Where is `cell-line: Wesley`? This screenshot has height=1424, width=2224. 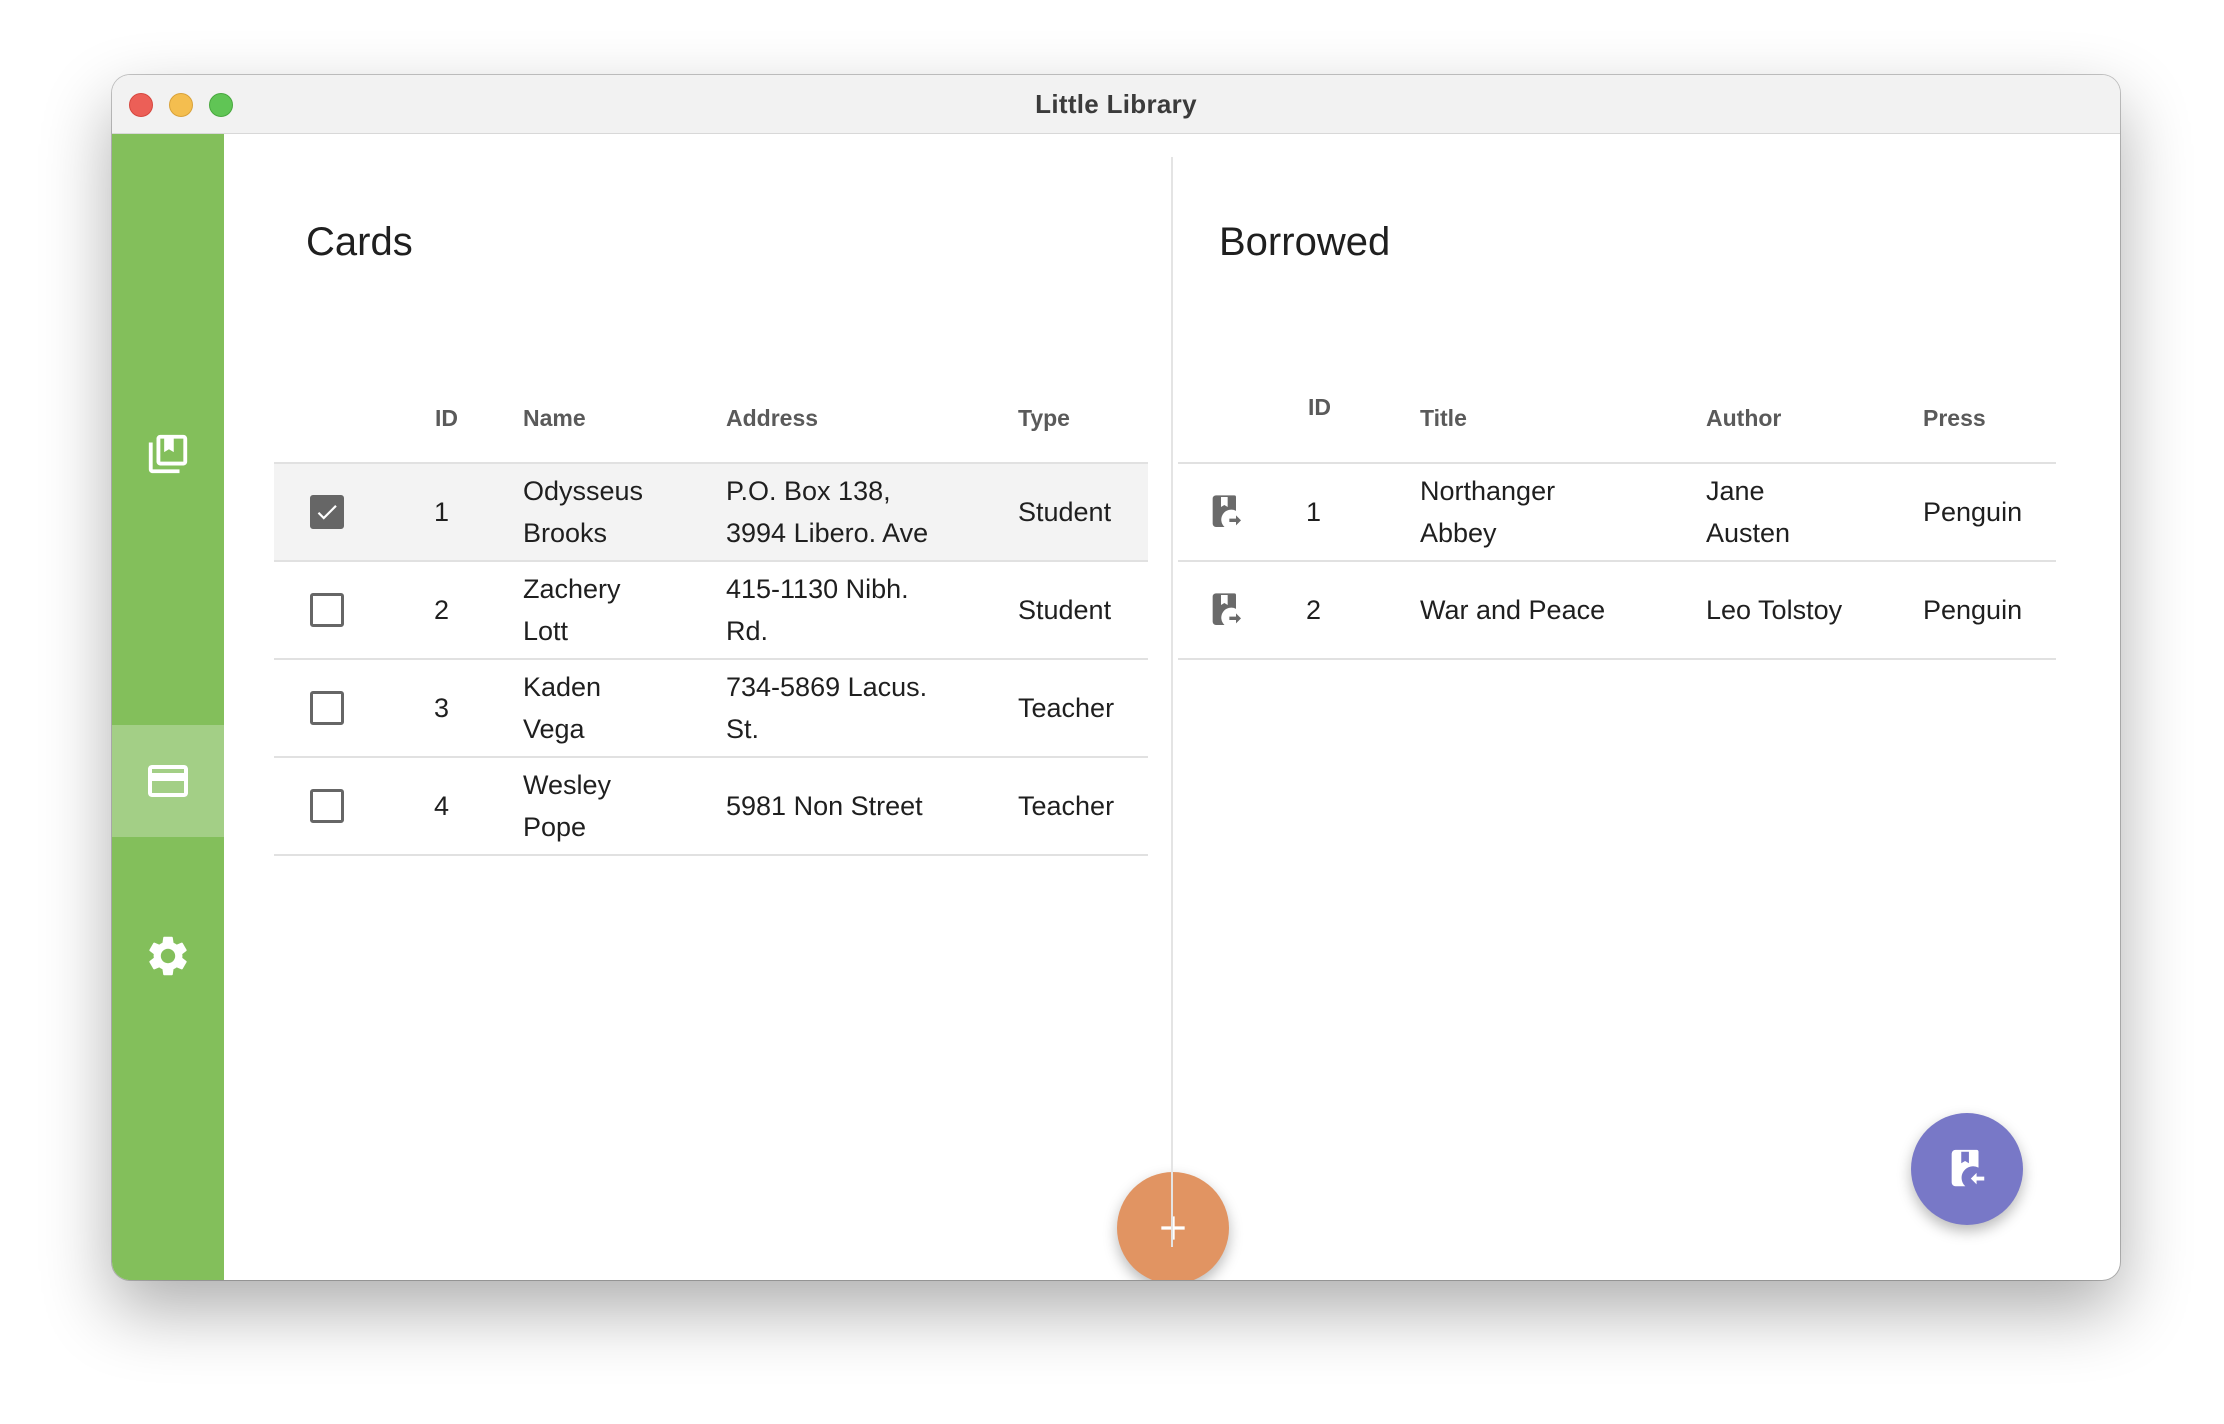
cell-line: Wesley is located at coordinates (567, 785).